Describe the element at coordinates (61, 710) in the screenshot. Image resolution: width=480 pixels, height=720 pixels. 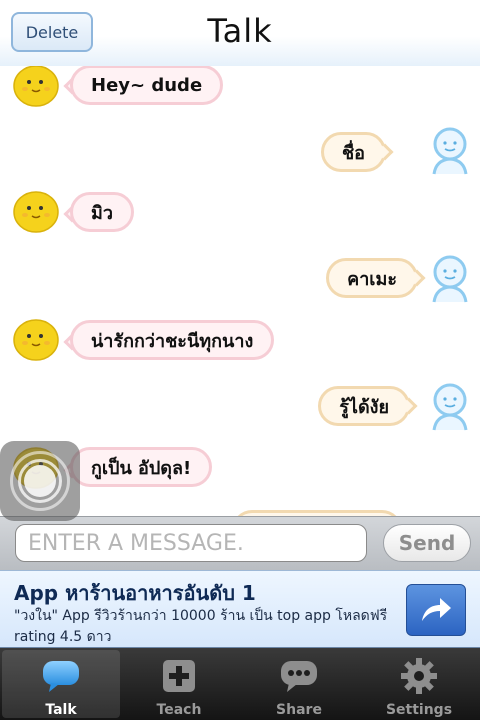
I see `tab-label: Talk` at that location.